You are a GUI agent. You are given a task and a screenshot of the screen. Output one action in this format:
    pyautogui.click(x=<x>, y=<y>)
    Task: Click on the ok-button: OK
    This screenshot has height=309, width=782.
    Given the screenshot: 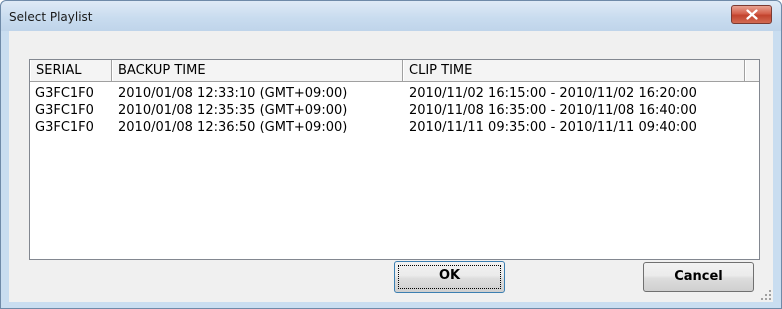 What is the action you would take?
    pyautogui.click(x=449, y=277)
    